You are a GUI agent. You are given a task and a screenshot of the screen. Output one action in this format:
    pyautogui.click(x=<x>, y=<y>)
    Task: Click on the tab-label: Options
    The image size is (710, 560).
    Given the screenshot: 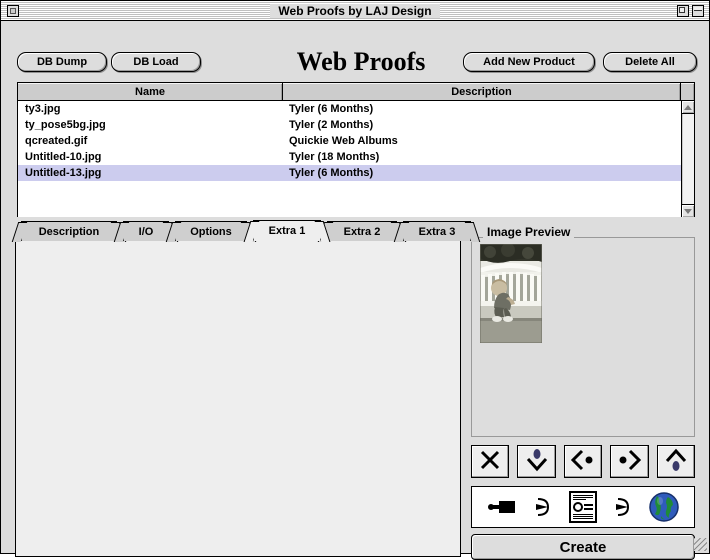 What is the action you would take?
    pyautogui.click(x=211, y=231)
    